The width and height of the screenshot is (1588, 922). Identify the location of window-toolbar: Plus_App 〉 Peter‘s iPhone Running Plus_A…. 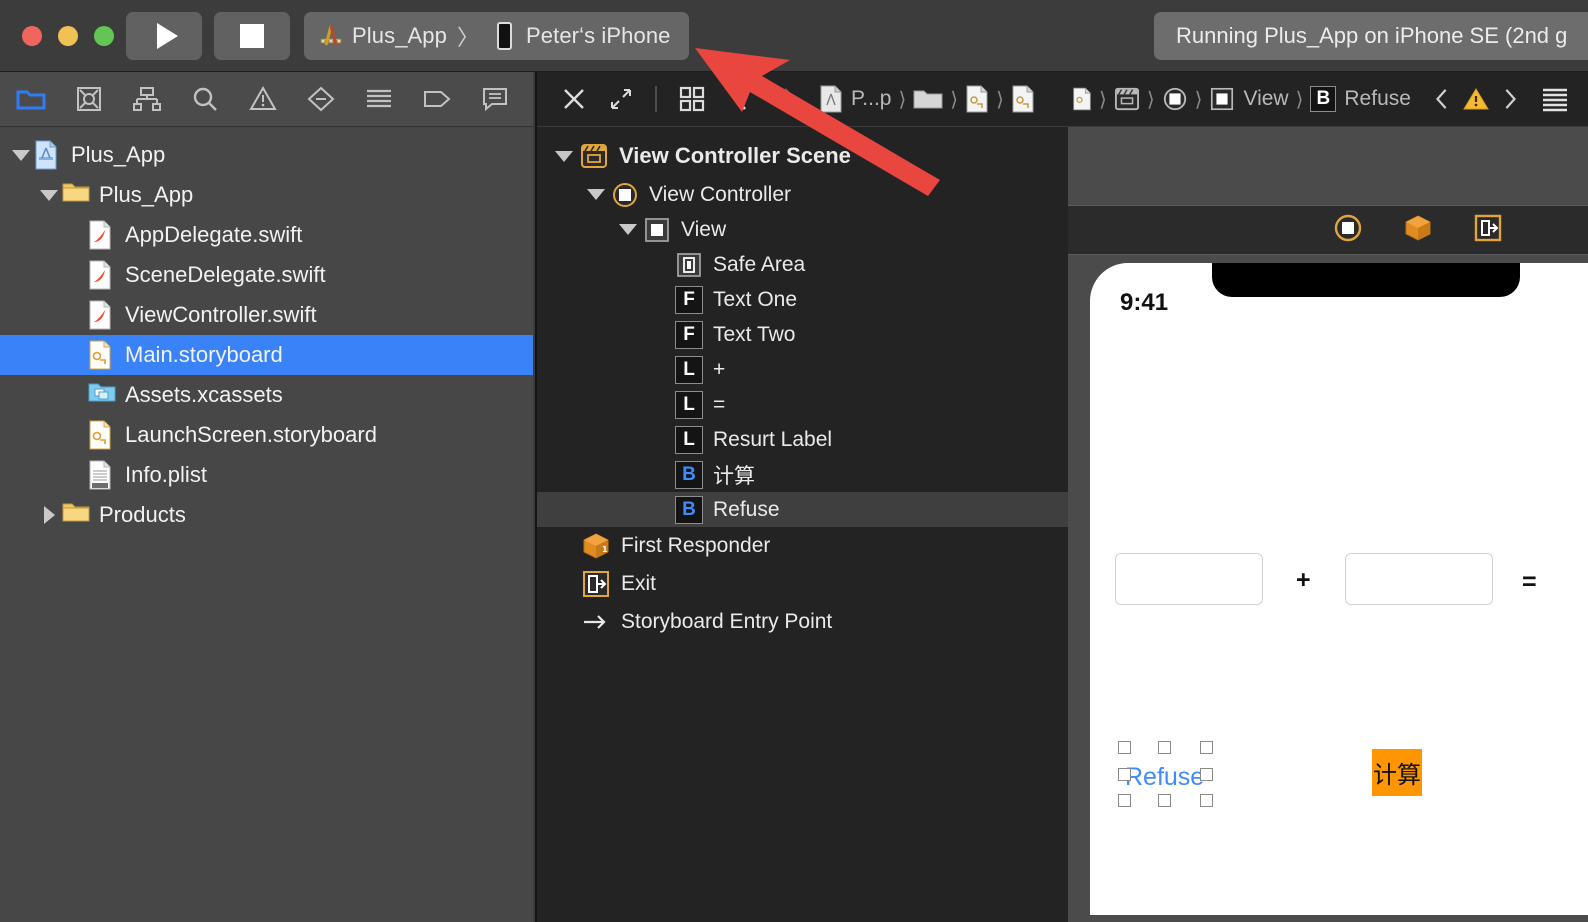
(794, 36).